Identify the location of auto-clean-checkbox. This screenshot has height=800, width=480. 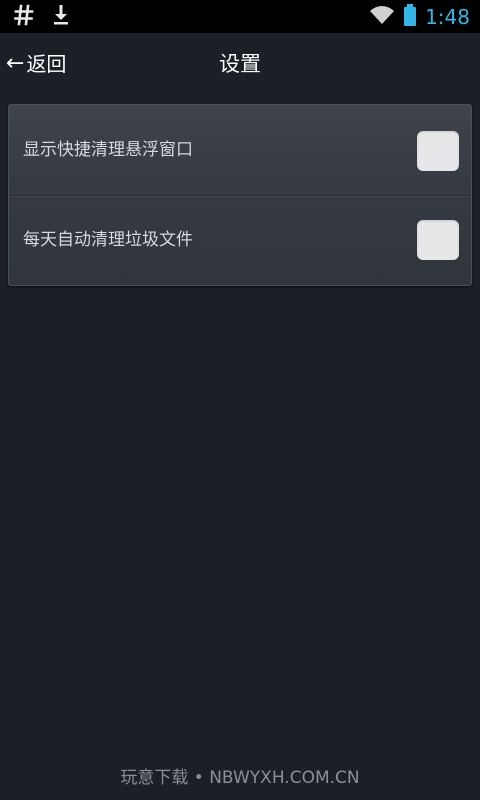
(438, 240).